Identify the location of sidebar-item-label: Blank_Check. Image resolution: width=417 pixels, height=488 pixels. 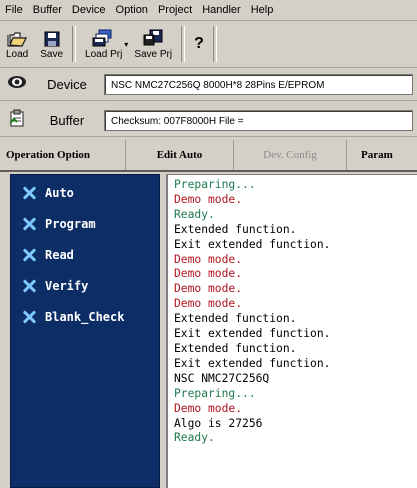
(85, 316).